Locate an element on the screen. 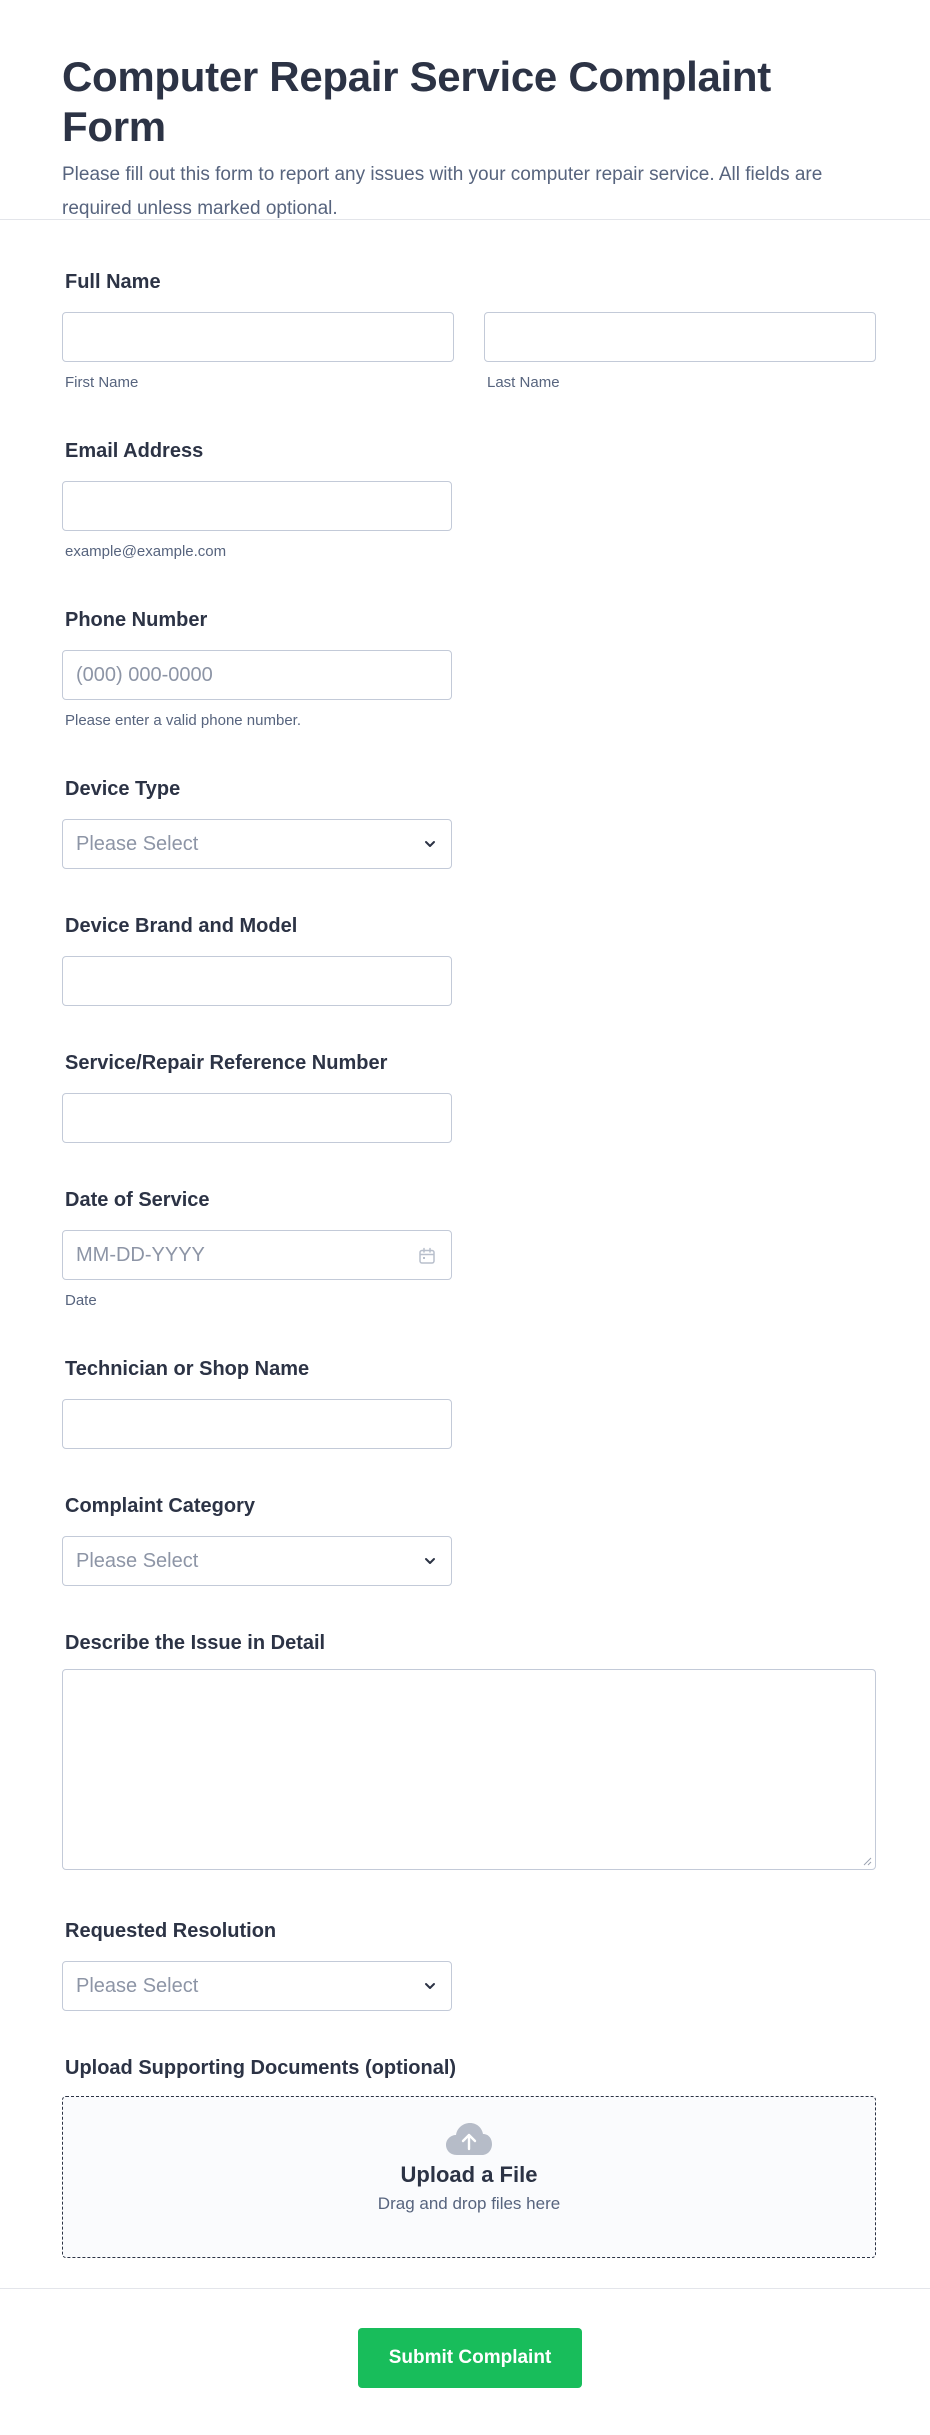  calendar-icon is located at coordinates (427, 1256).